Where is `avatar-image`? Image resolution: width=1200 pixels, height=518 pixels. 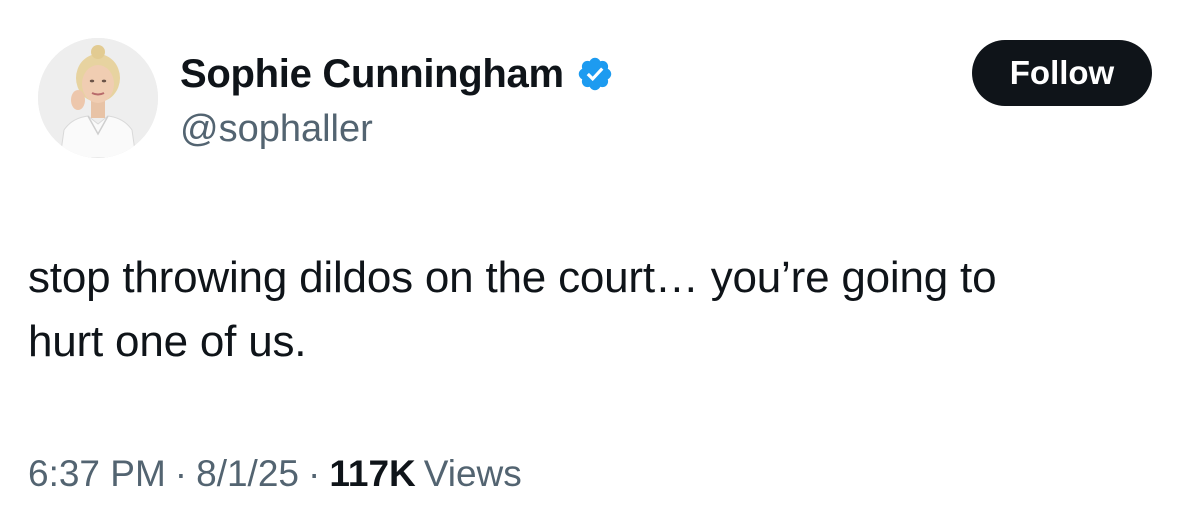
avatar-image is located at coordinates (98, 98).